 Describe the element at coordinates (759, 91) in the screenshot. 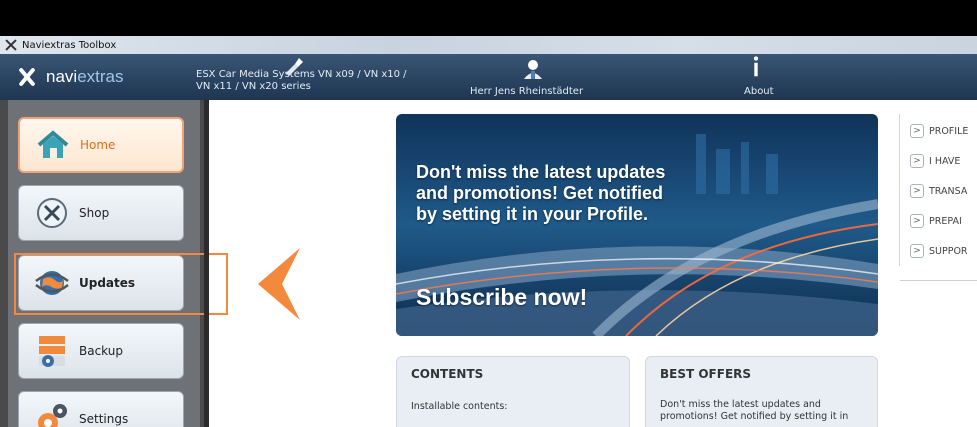

I see `about-label: About` at that location.